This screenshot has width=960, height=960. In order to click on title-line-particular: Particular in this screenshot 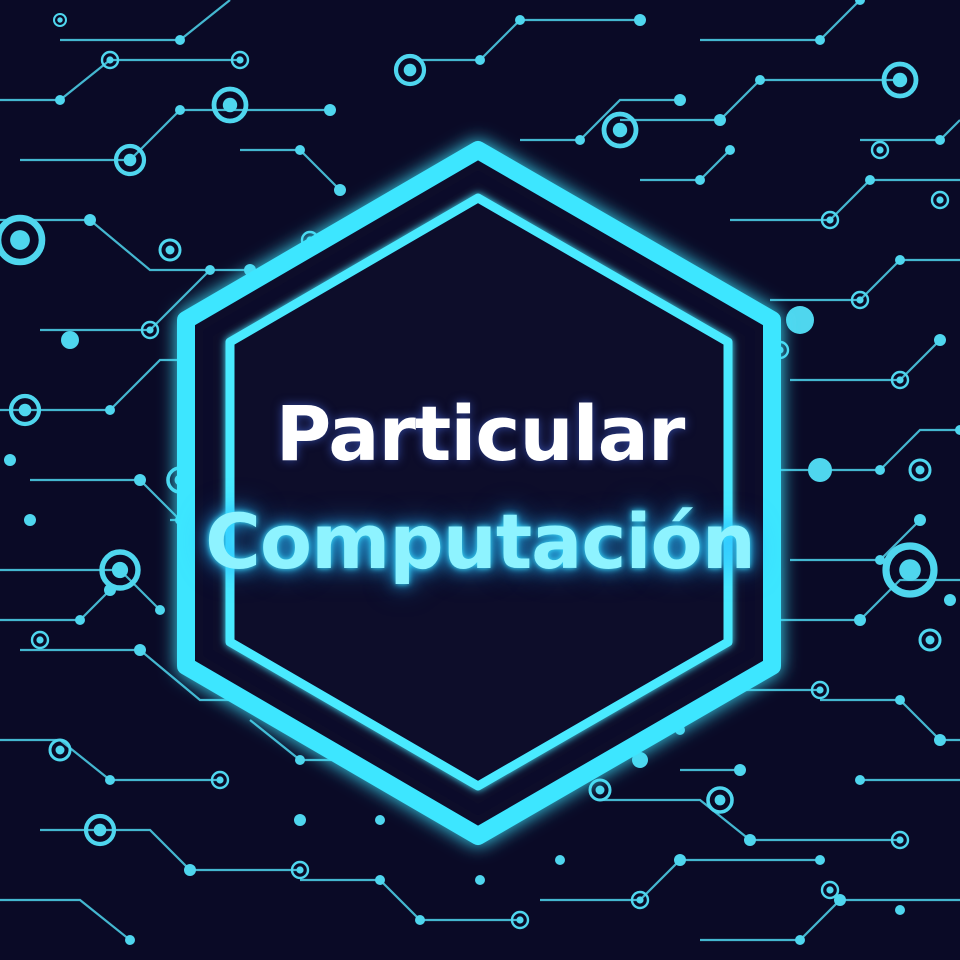, I will do `click(480, 433)`.